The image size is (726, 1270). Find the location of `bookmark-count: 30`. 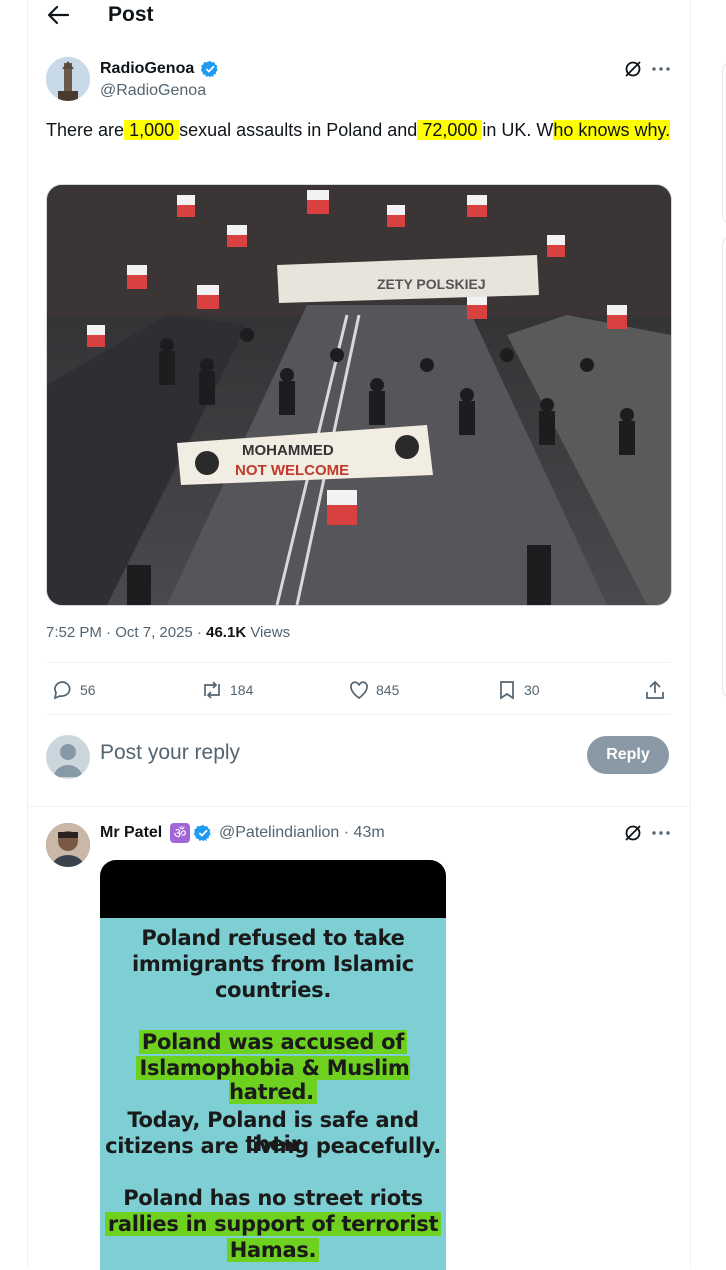

bookmark-count: 30 is located at coordinates (532, 690).